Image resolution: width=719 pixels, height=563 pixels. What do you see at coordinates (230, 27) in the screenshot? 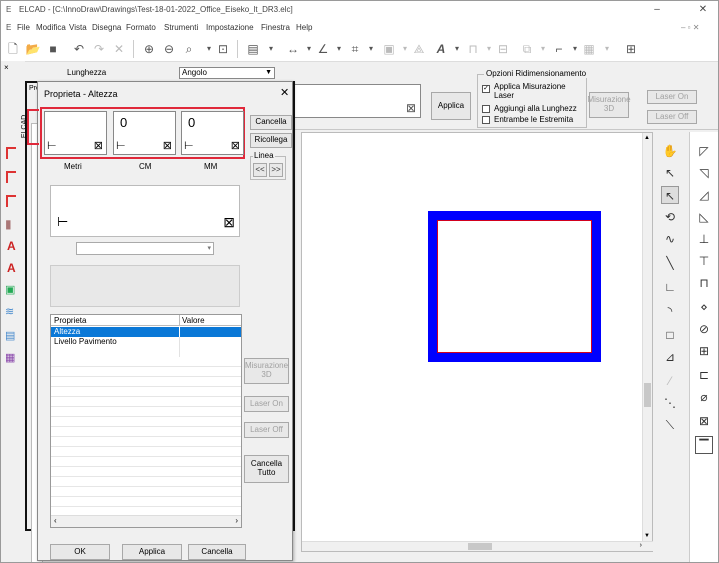
I see `menu-impostazione: Impostazione` at bounding box center [230, 27].